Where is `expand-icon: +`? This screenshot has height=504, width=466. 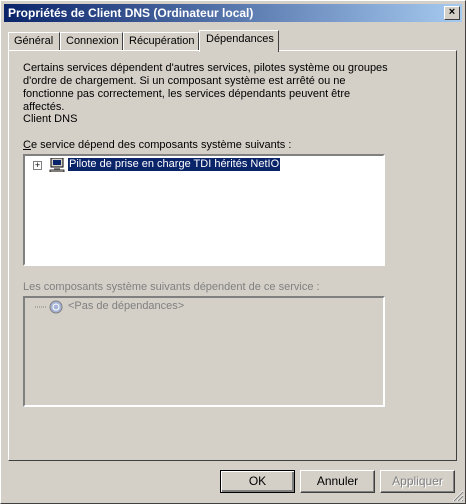
expand-icon: + is located at coordinates (37, 165).